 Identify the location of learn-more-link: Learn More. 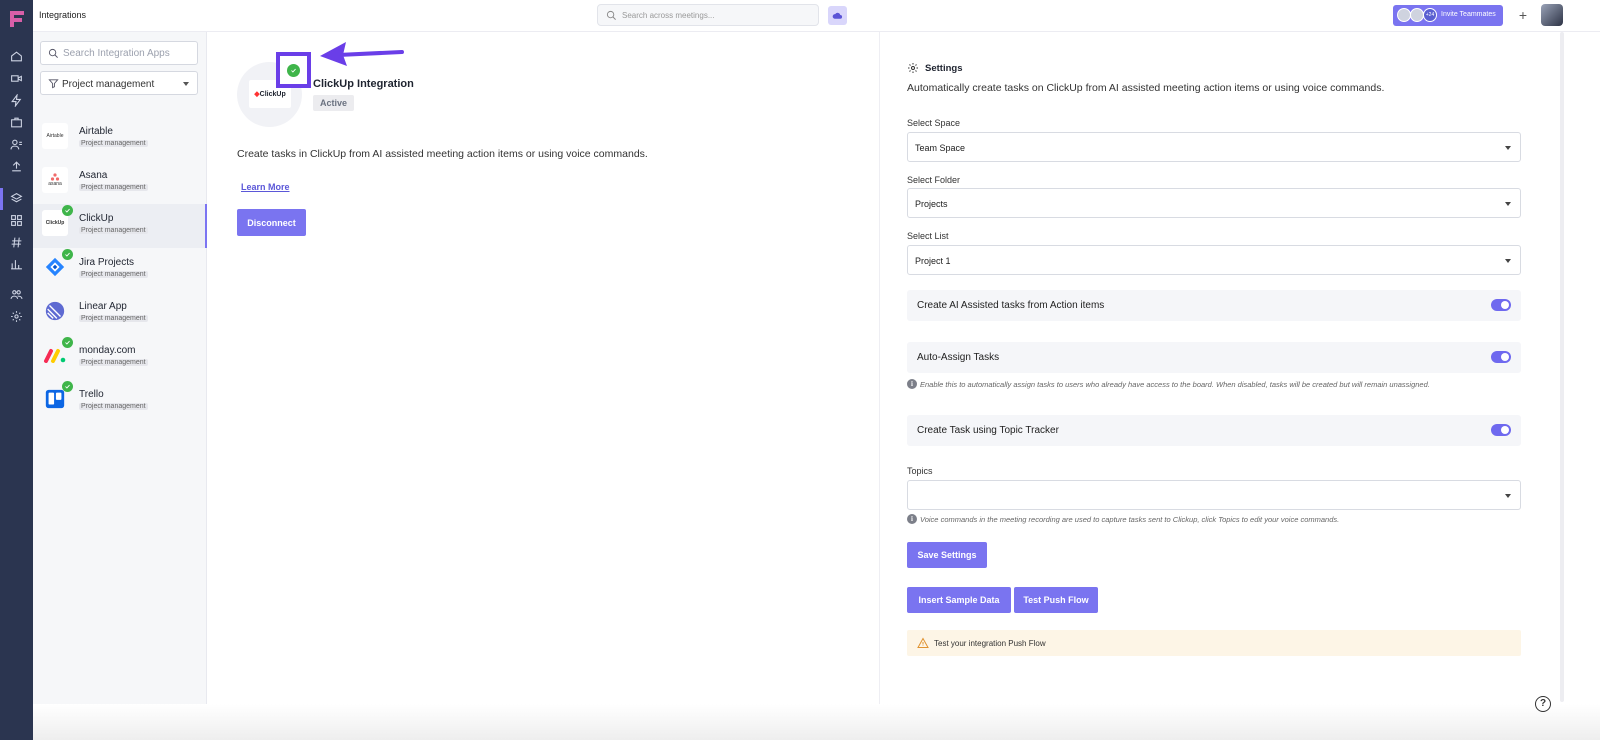
(265, 187).